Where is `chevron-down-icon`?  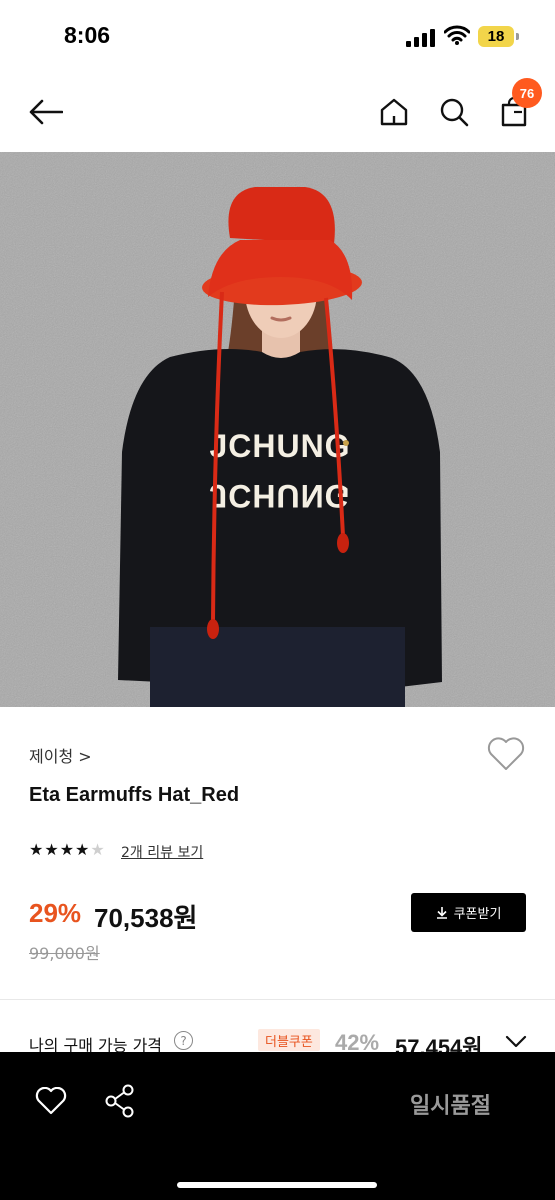 chevron-down-icon is located at coordinates (516, 1043).